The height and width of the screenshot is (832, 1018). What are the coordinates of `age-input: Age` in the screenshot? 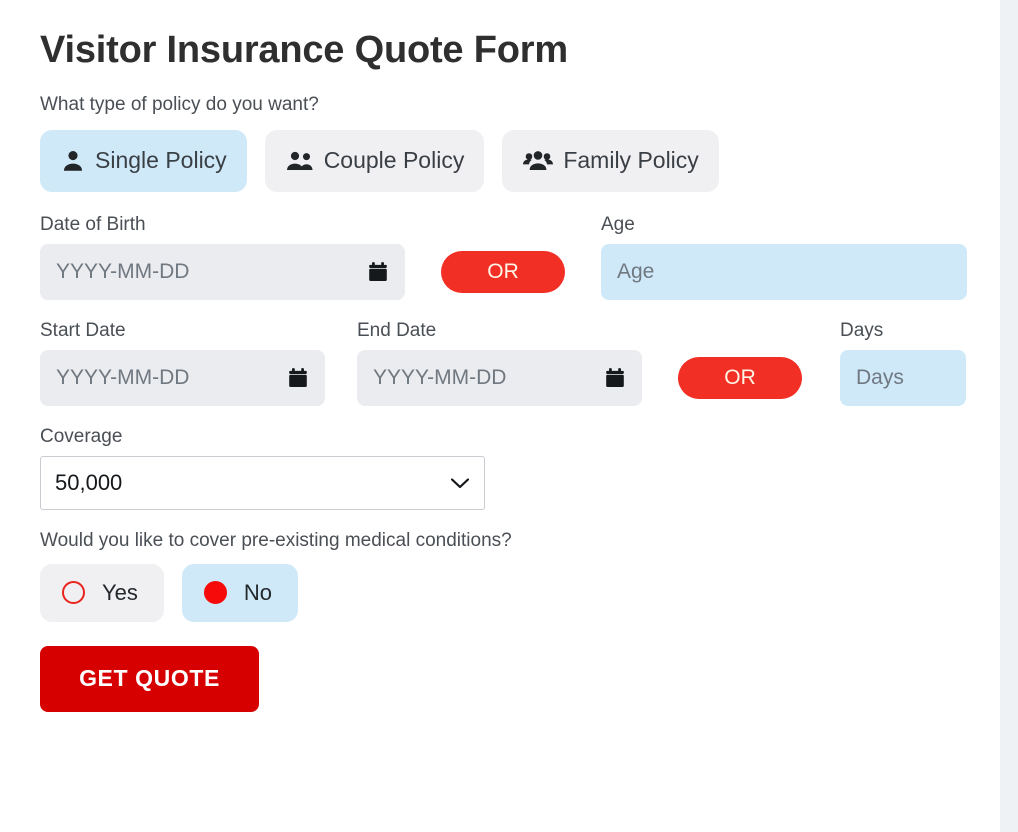 It's located at (784, 271).